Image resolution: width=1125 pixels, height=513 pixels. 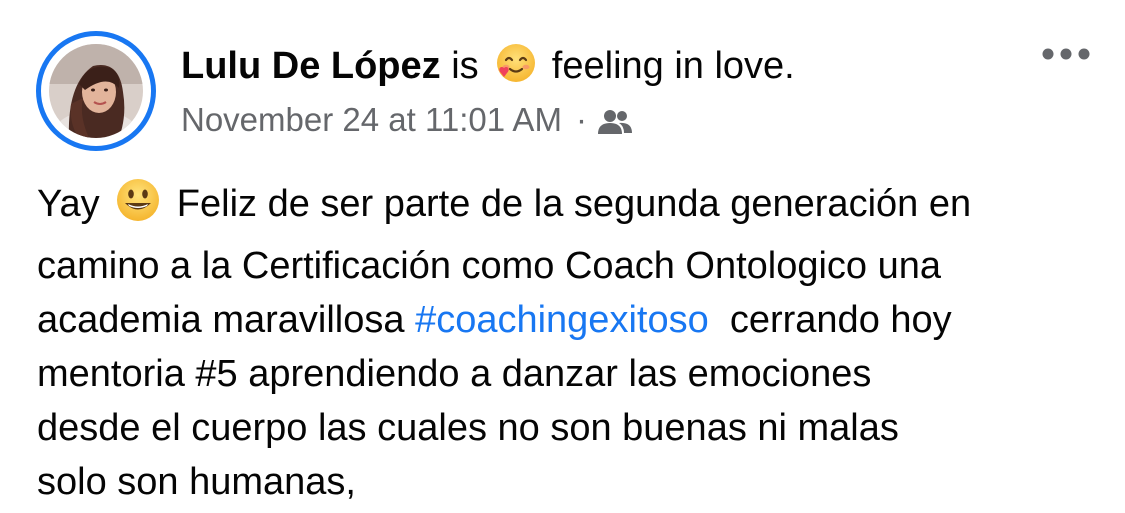 What do you see at coordinates (311, 66) in the screenshot?
I see `author-name: Lulu De López` at bounding box center [311, 66].